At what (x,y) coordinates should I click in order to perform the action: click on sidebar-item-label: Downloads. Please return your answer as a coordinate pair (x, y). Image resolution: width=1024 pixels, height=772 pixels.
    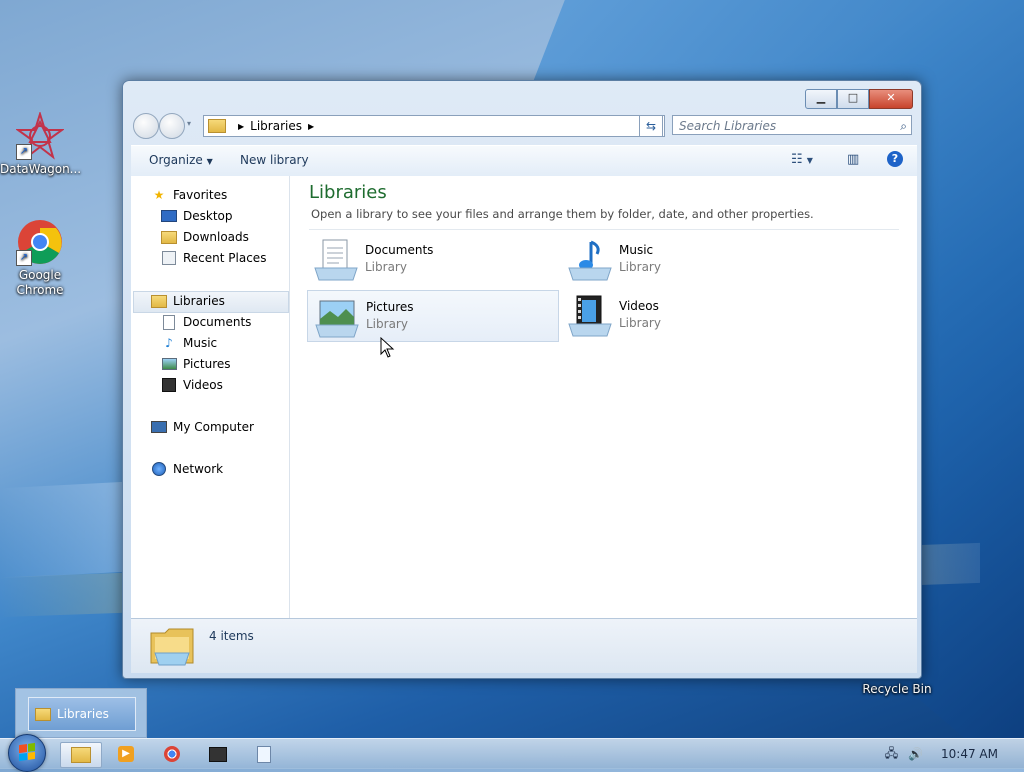
    Looking at the image, I should click on (216, 237).